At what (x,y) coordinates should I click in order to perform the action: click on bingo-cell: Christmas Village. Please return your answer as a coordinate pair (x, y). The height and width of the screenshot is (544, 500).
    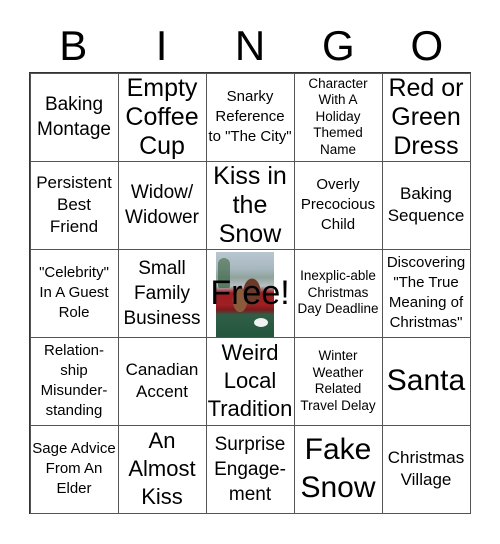
    Looking at the image, I should click on (426, 469).